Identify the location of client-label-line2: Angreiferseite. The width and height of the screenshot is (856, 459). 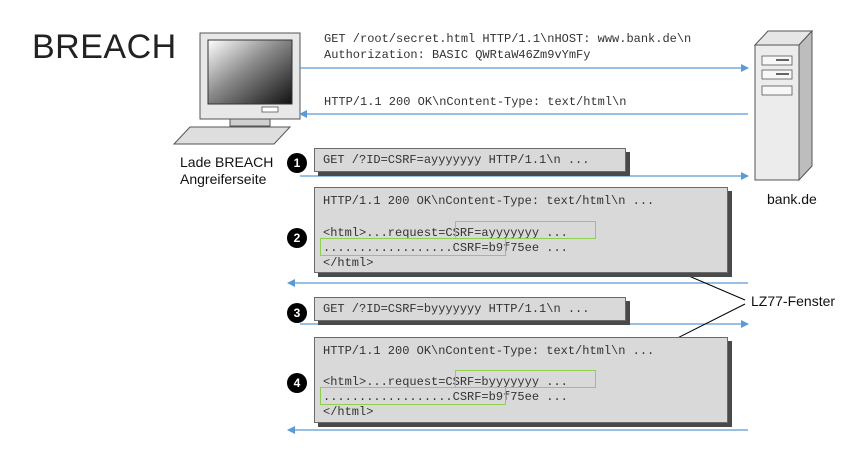
(223, 179).